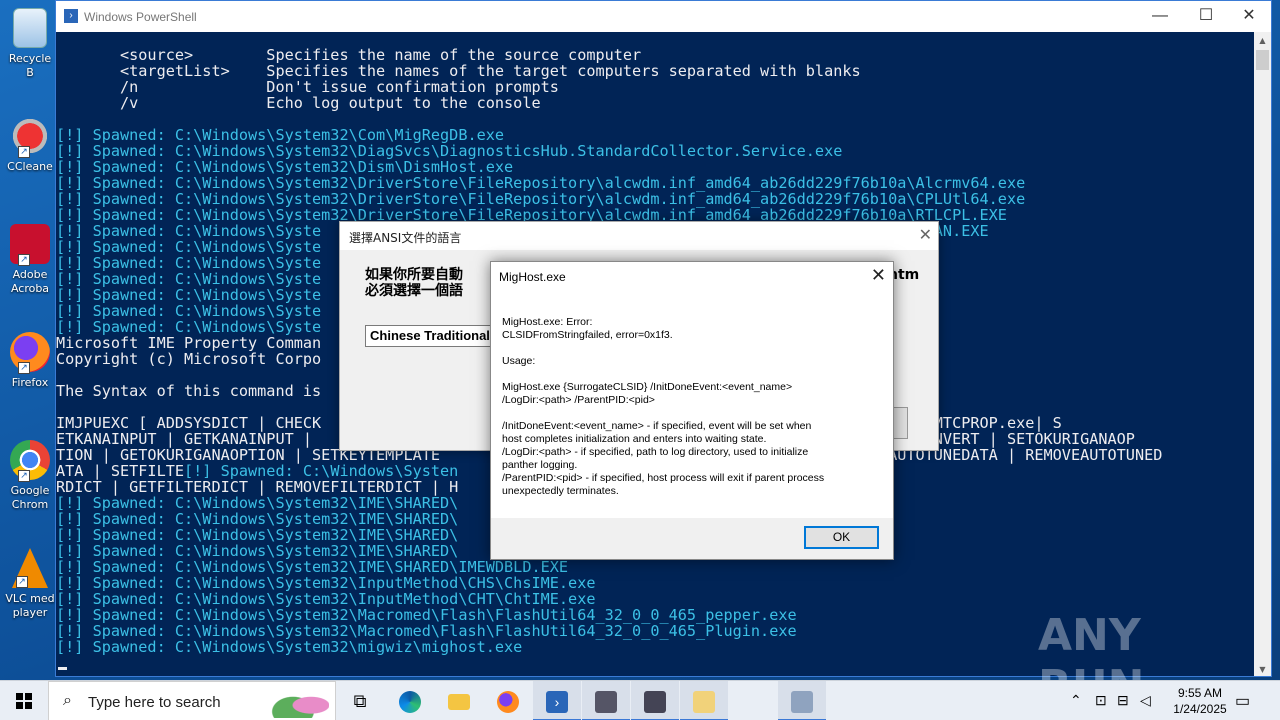 This screenshot has width=1280, height=720. I want to click on desktop-icon-label: Recycle B, so click(30, 65).